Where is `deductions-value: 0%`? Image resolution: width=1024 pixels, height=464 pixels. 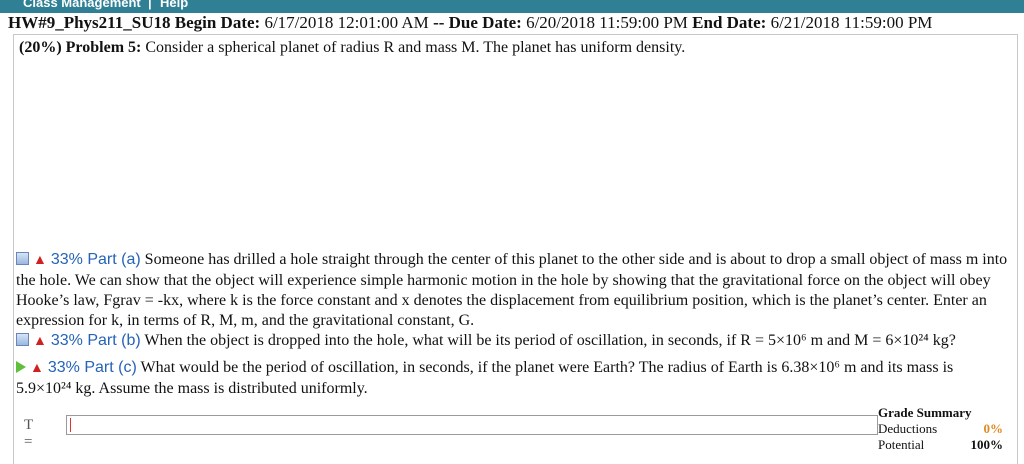
deductions-value: 0% is located at coordinates (993, 428).